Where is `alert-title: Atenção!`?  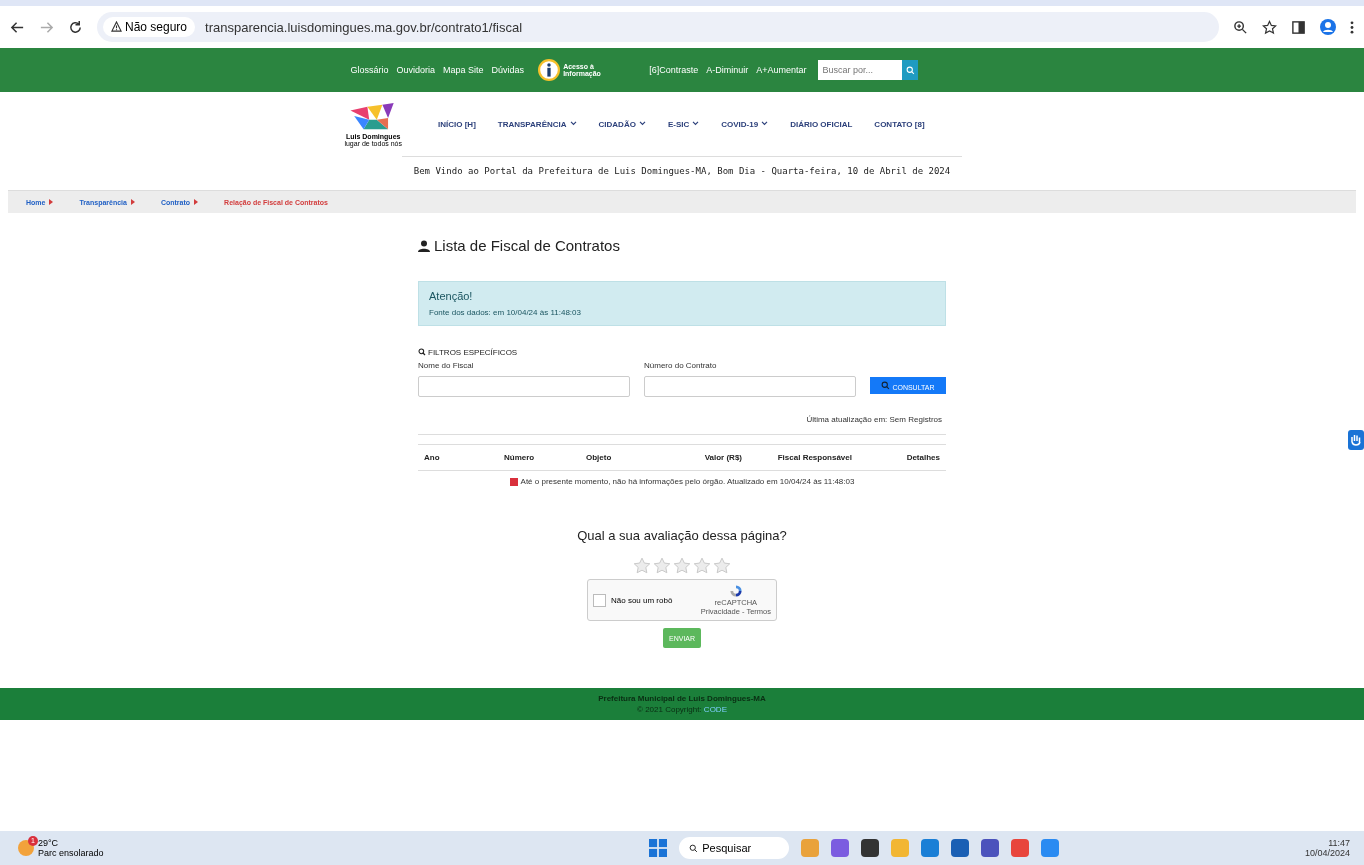 alert-title: Atenção! is located at coordinates (451, 296).